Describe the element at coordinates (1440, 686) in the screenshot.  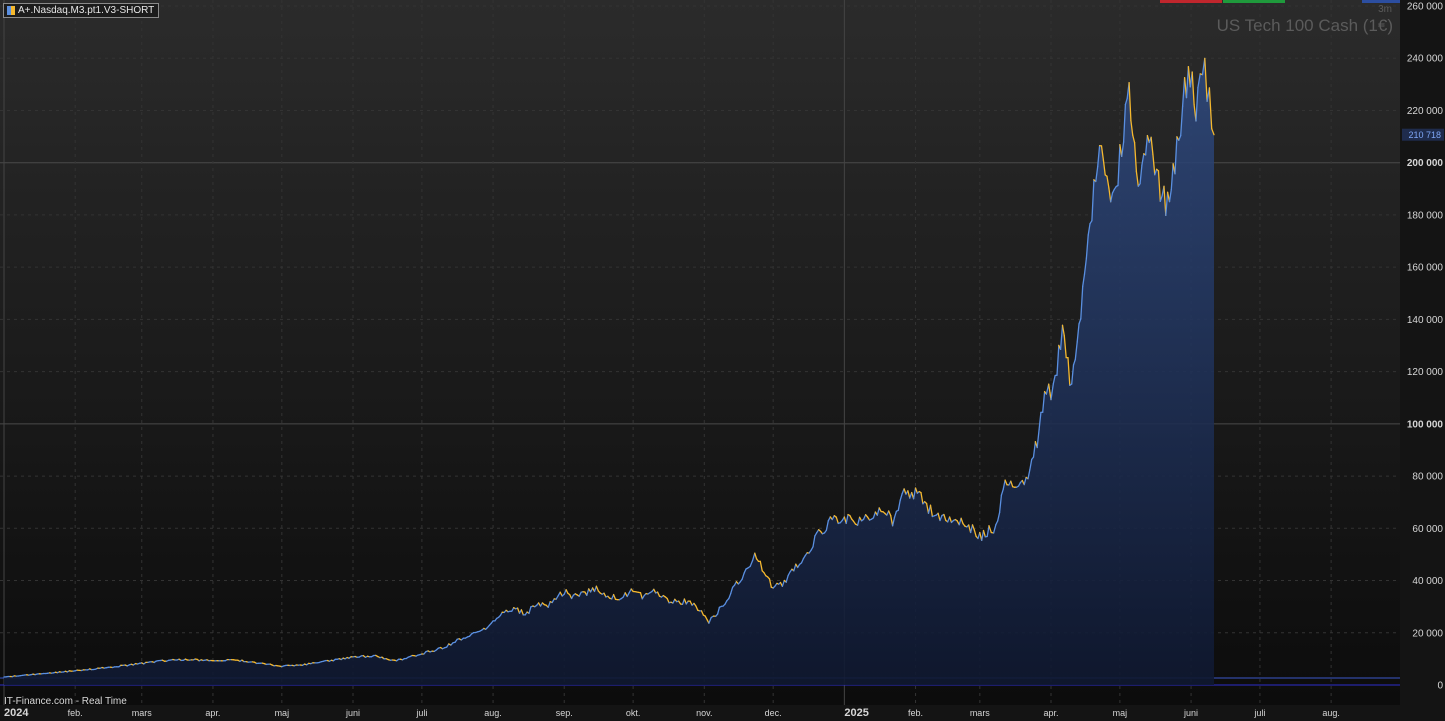
I see `y-tick-label: 0` at that location.